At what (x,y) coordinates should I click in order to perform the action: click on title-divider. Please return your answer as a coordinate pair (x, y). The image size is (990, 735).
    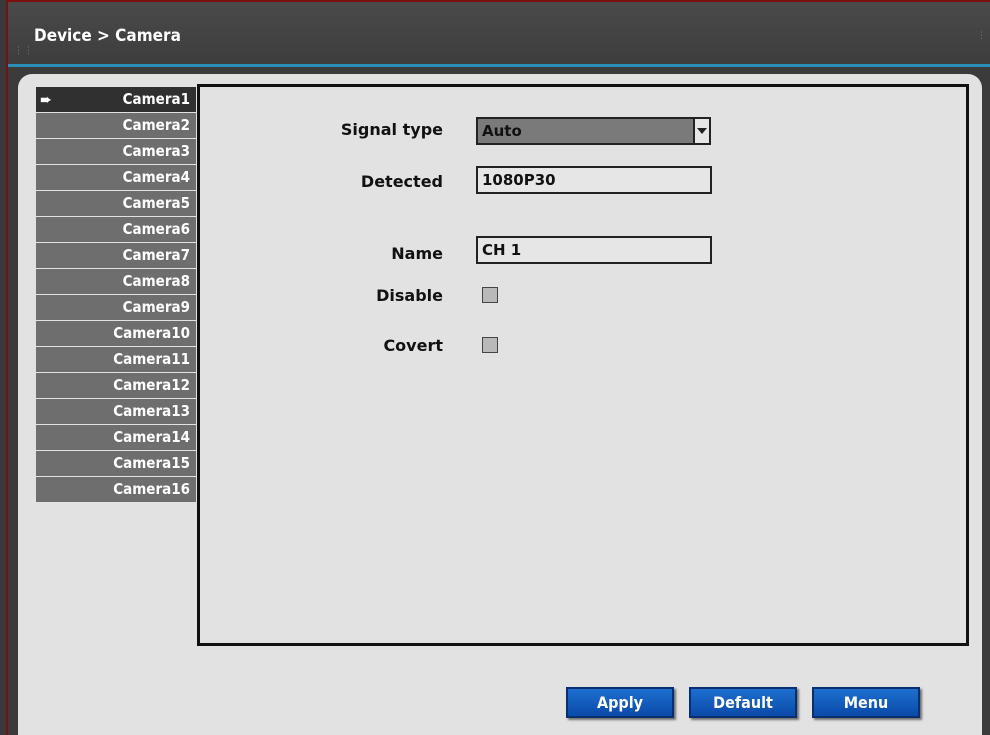
    Looking at the image, I should click on (499, 65).